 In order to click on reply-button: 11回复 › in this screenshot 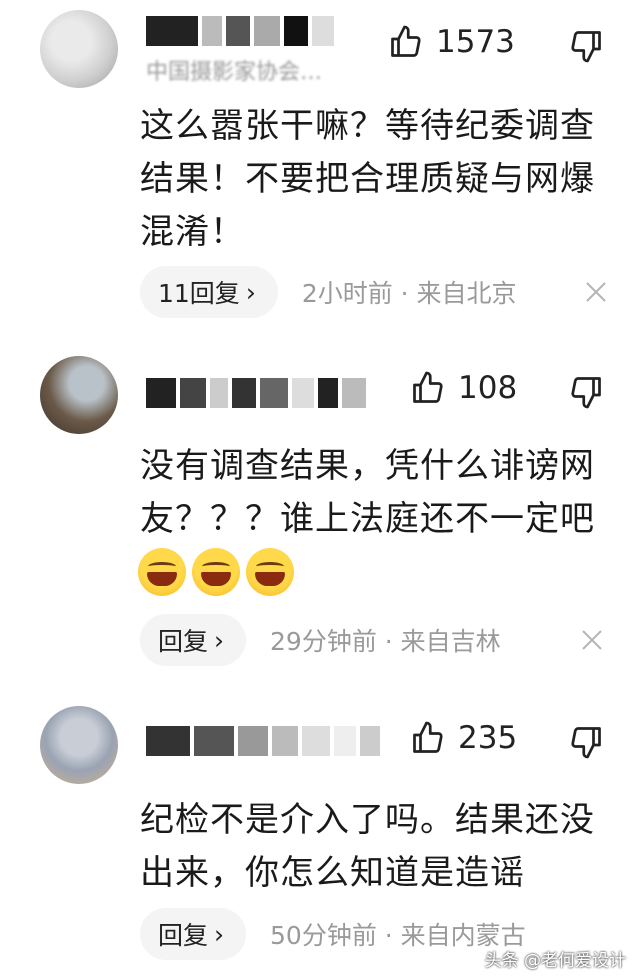, I will do `click(209, 292)`.